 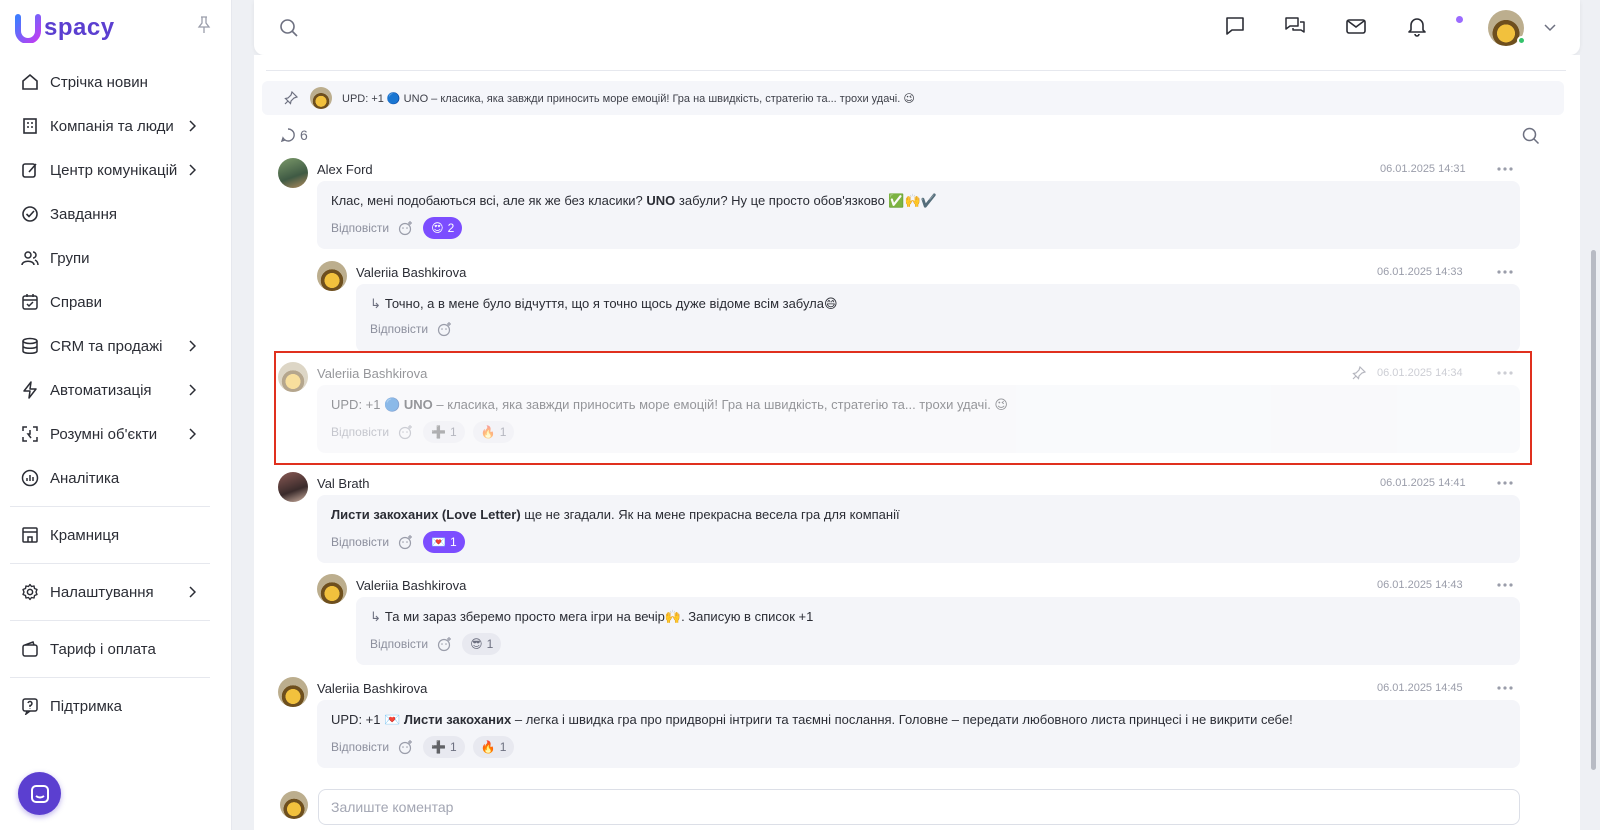 What do you see at coordinates (375, 616) in the screenshot?
I see `reply-arrow-icon: ↳` at bounding box center [375, 616].